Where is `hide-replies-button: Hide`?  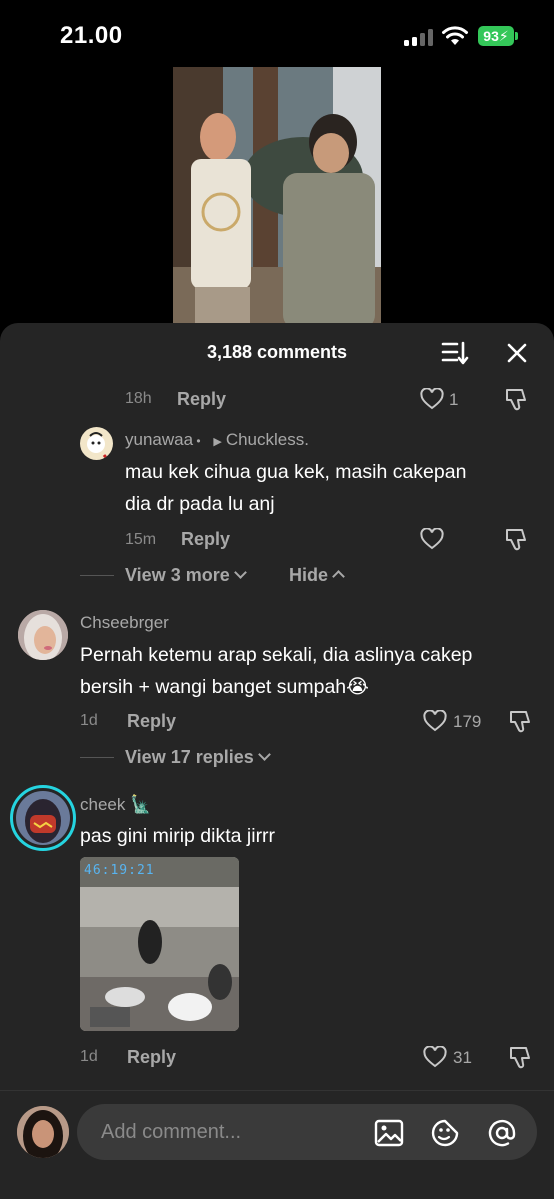
hide-replies-button: Hide is located at coordinates (317, 575).